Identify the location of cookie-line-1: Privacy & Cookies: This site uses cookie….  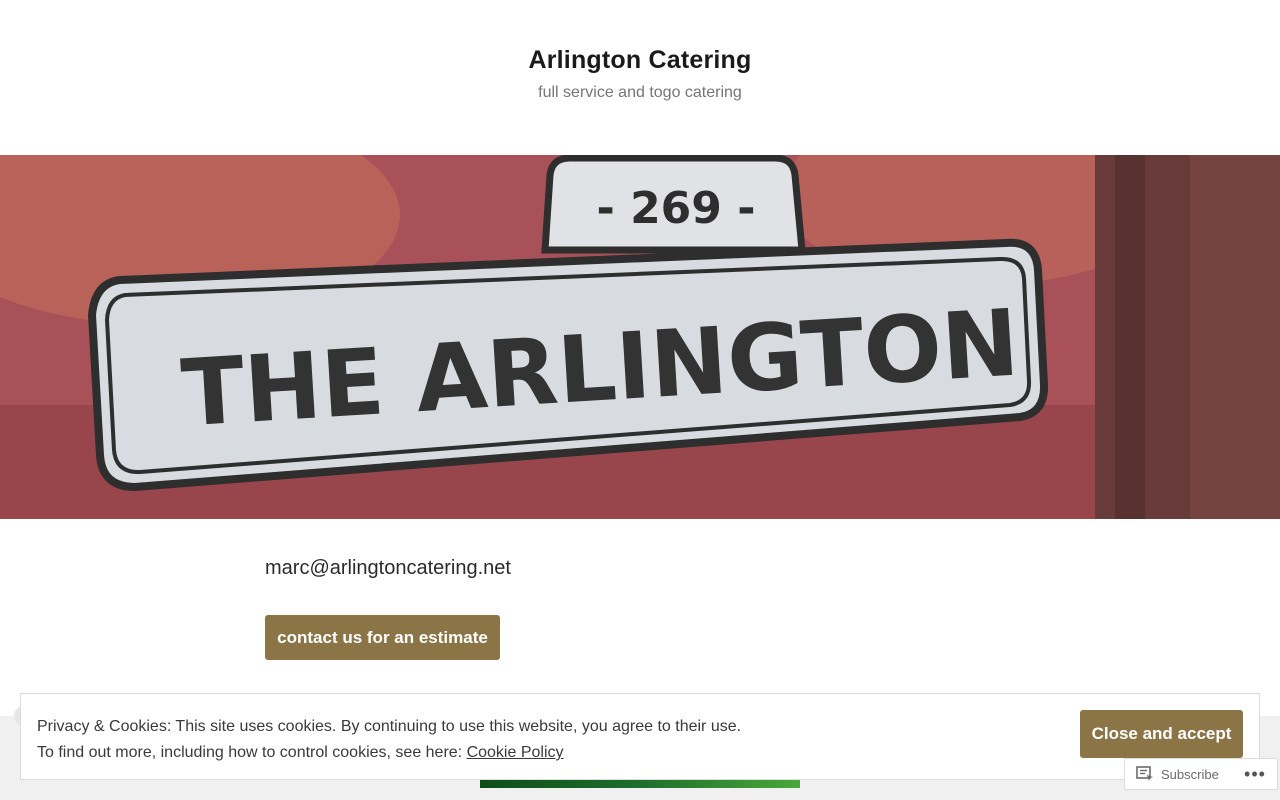
(389, 726).